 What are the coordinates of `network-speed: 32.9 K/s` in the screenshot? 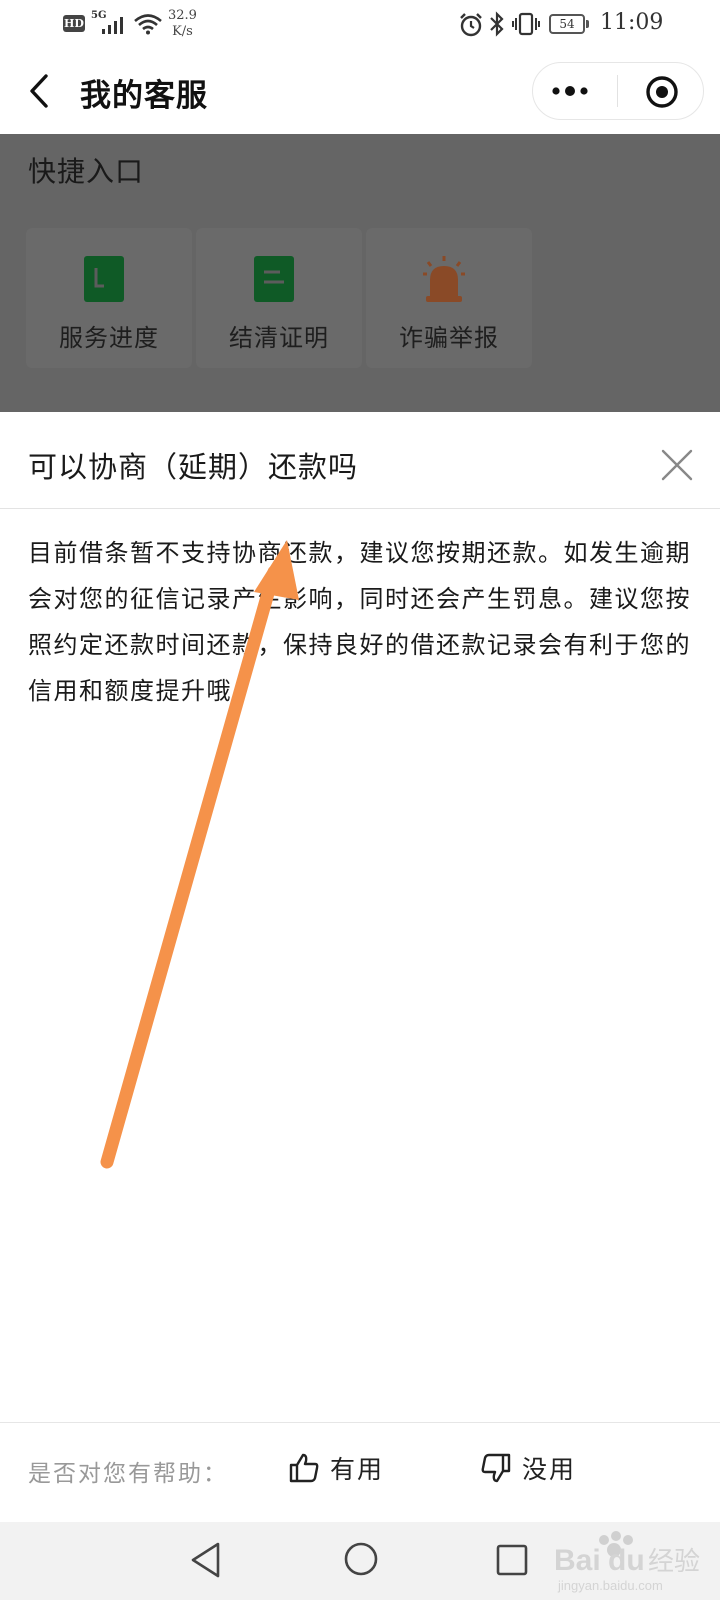 It's located at (182, 24).